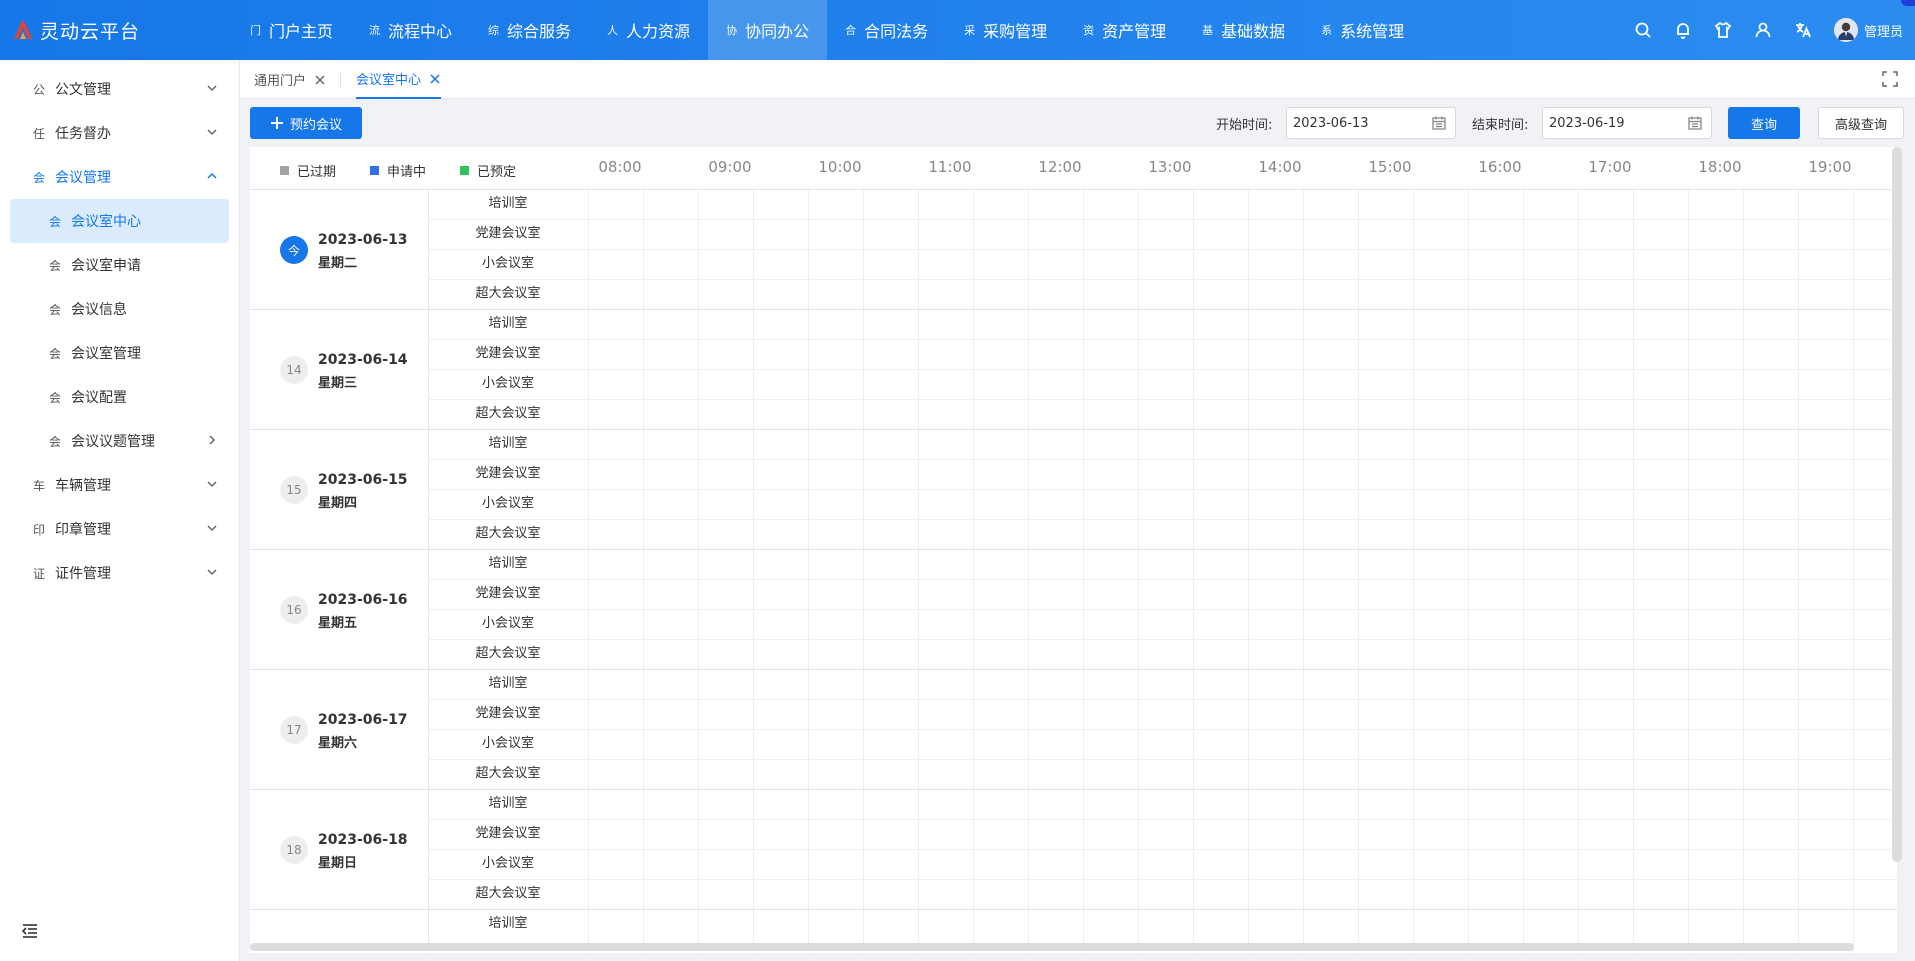 The width and height of the screenshot is (1915, 961). What do you see at coordinates (83, 530) in the screenshot?
I see `sidebar-item-label: 印章管理` at bounding box center [83, 530].